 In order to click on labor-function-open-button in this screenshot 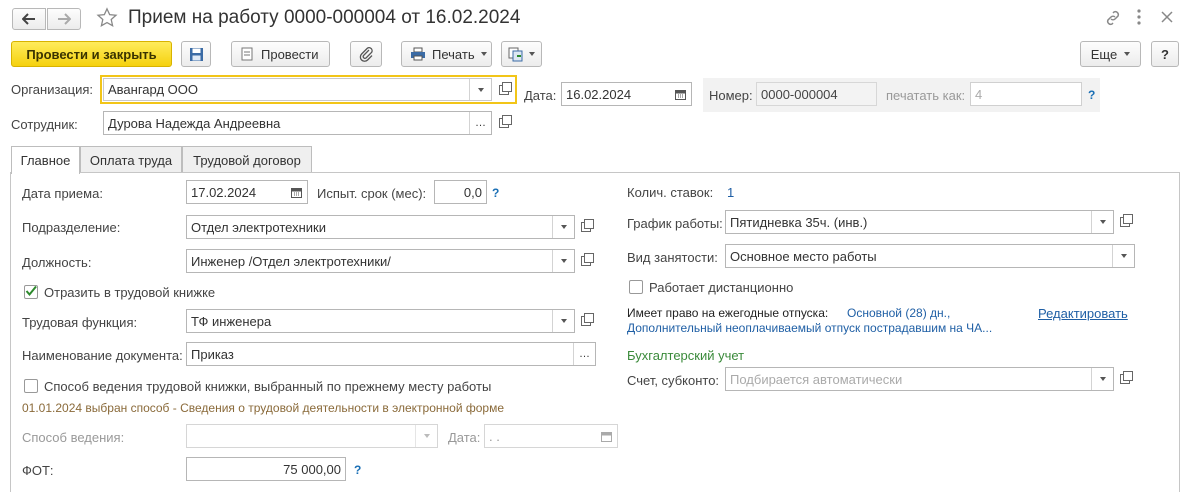, I will do `click(586, 321)`.